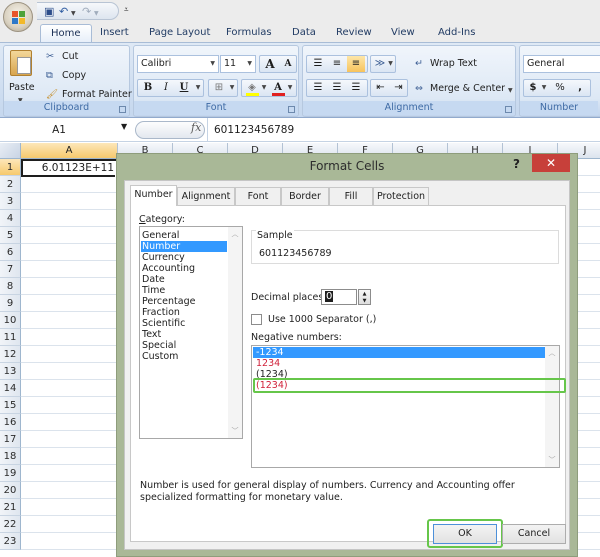 This screenshot has height=557, width=600. What do you see at coordinates (552, 406) in the screenshot?
I see `negative-numbers-scrollbar: ︿ ﹀` at bounding box center [552, 406].